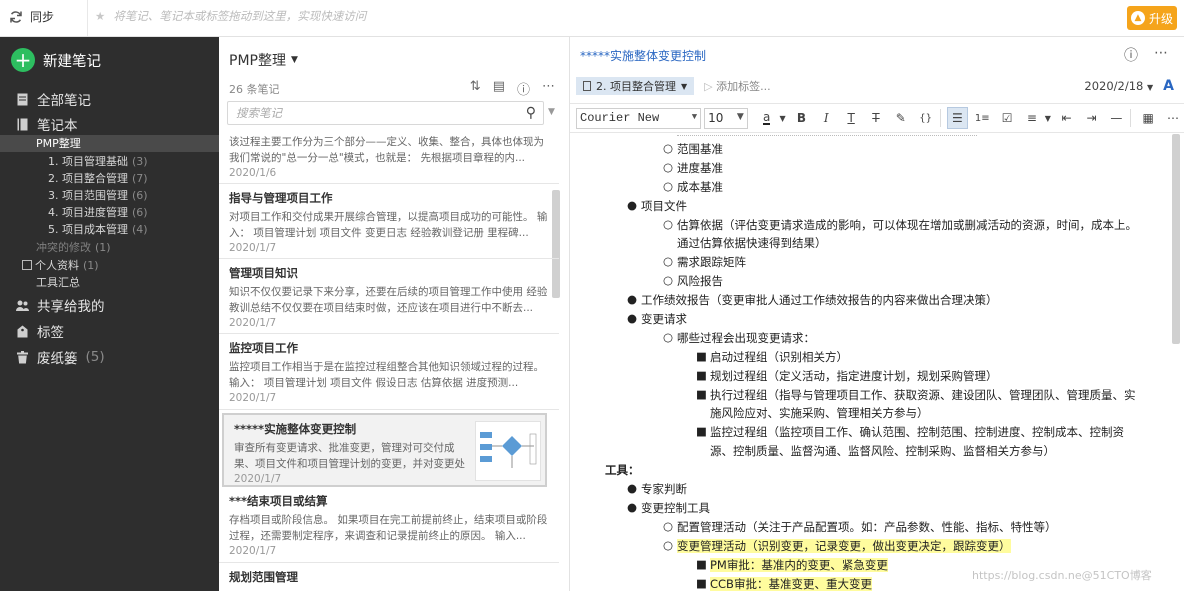  I want to click on italic-button: I, so click(826, 118).